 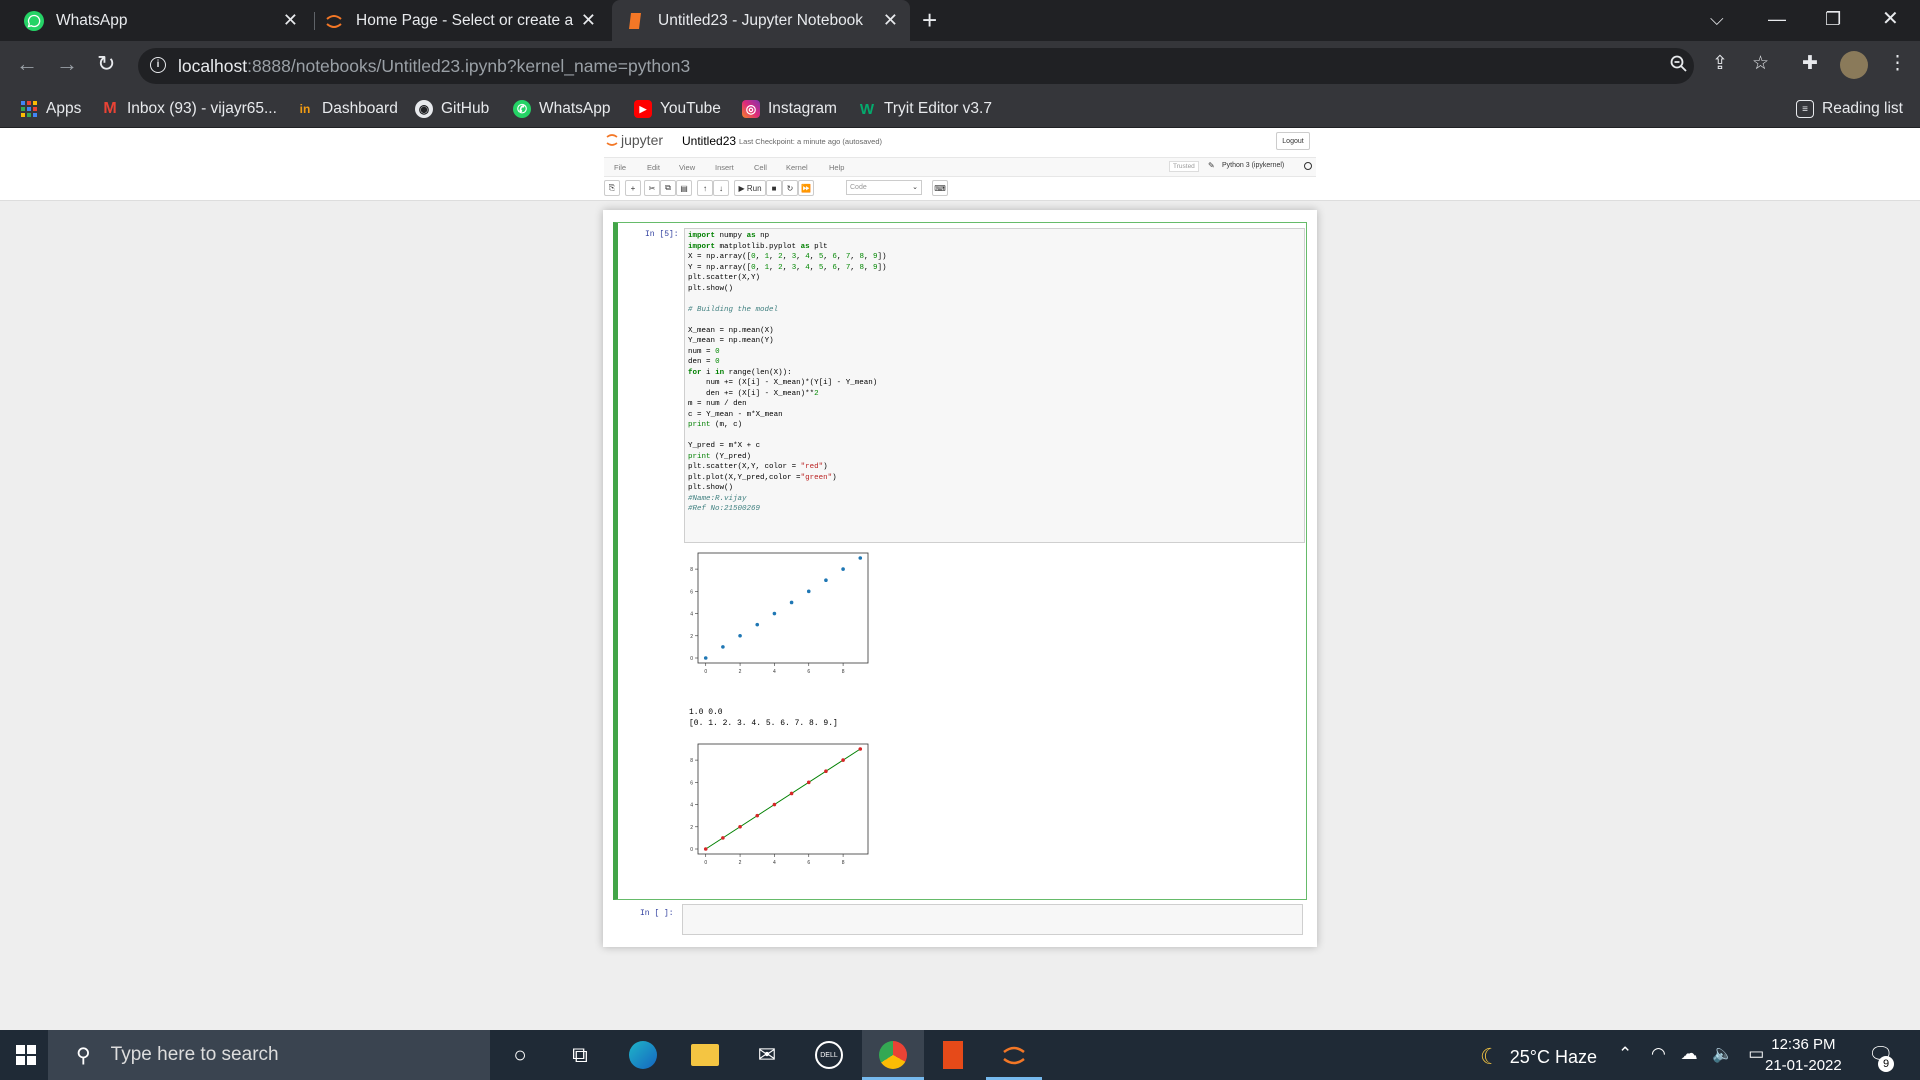 I want to click on apps-grid-icon, so click(x=29, y=109).